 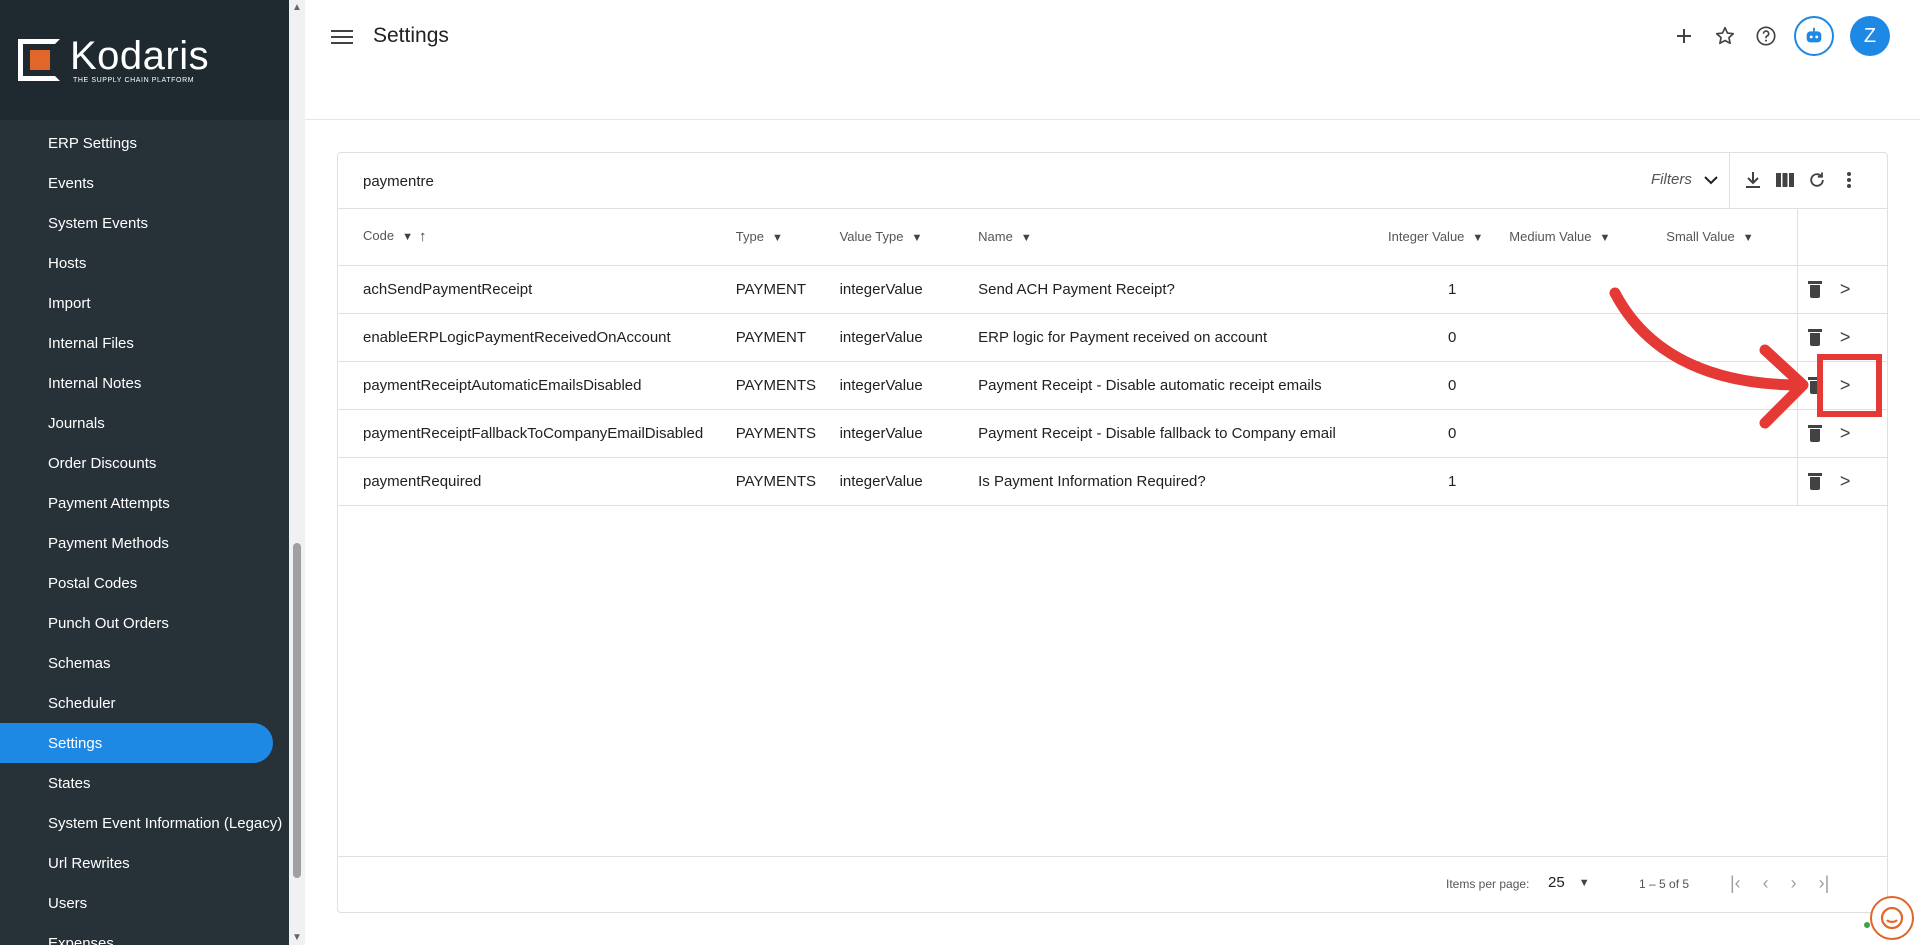 What do you see at coordinates (144, 703) in the screenshot?
I see `sidebar-item-scheduler: Scheduler` at bounding box center [144, 703].